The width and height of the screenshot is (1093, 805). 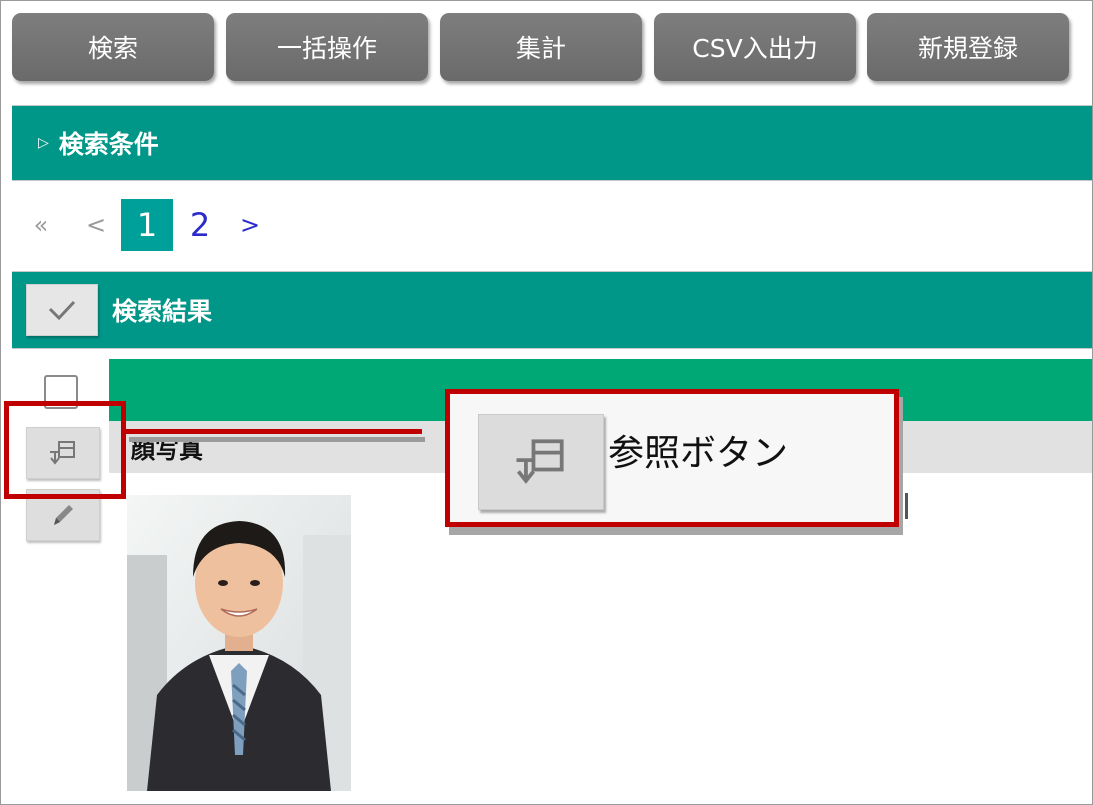 What do you see at coordinates (96, 225) in the screenshot?
I see `prev-page-link: <` at bounding box center [96, 225].